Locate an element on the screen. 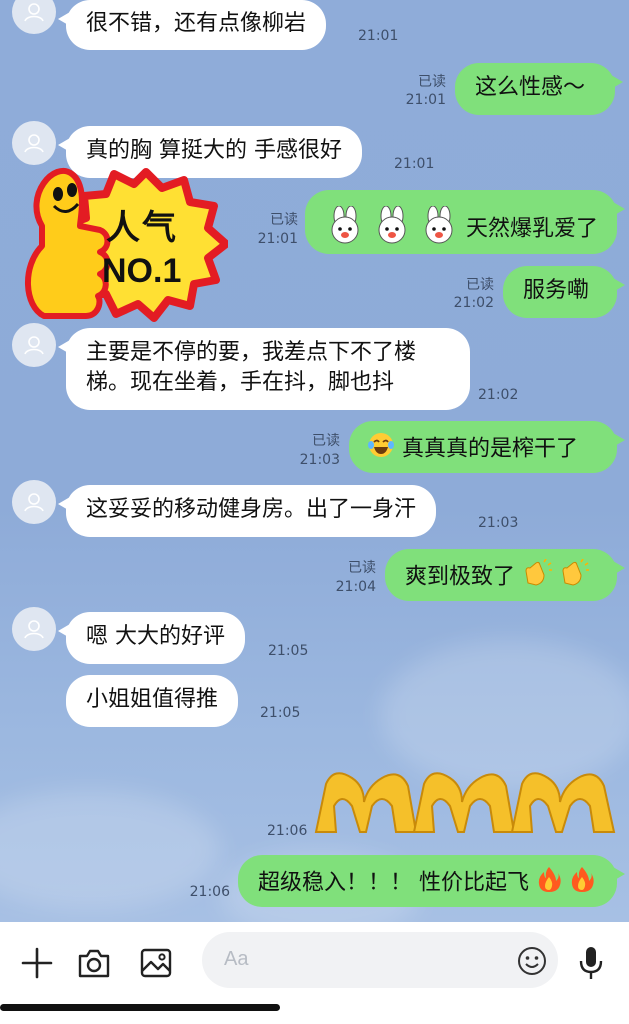 The image size is (629, 1024). microphone-icon is located at coordinates (591, 963).